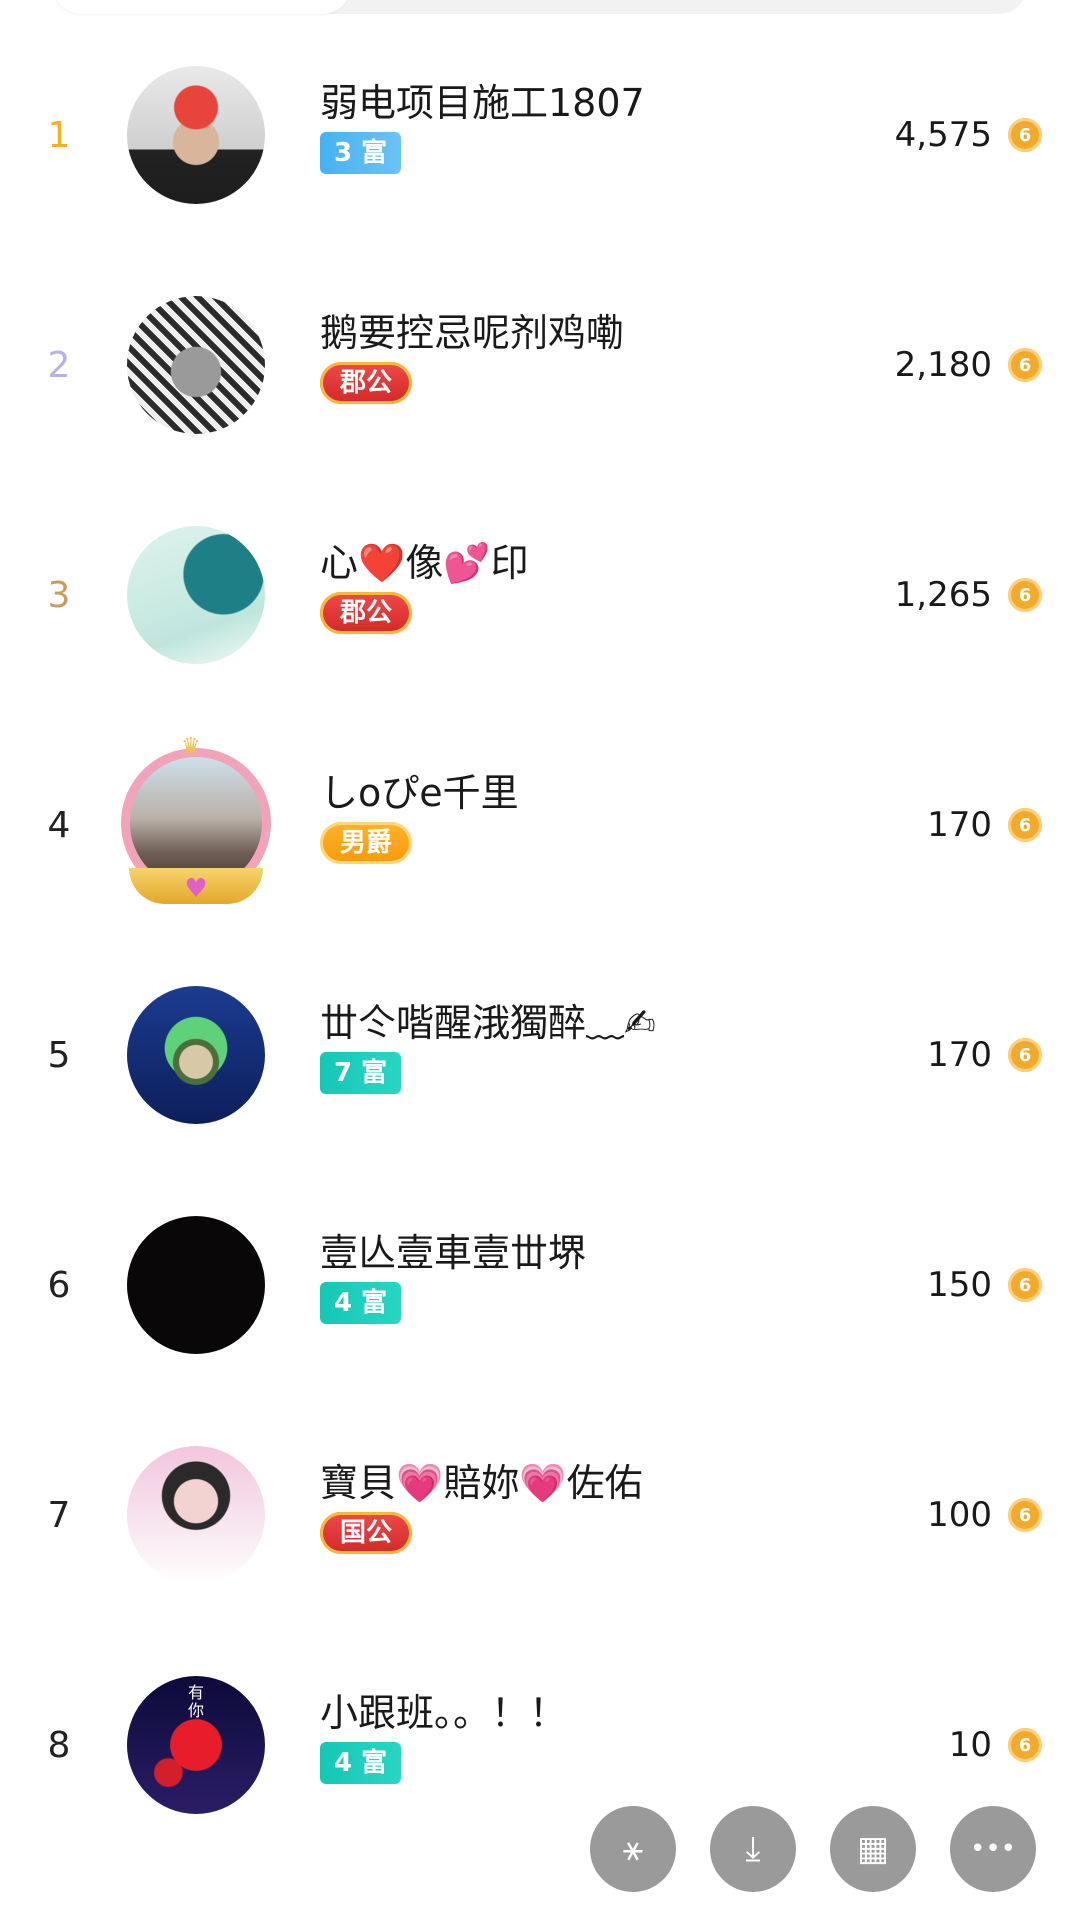 This screenshot has width=1080, height=1920. What do you see at coordinates (540, 135) in the screenshot?
I see `list-item: 1 弱电项目施工1807 3 富 4,575 6` at bounding box center [540, 135].